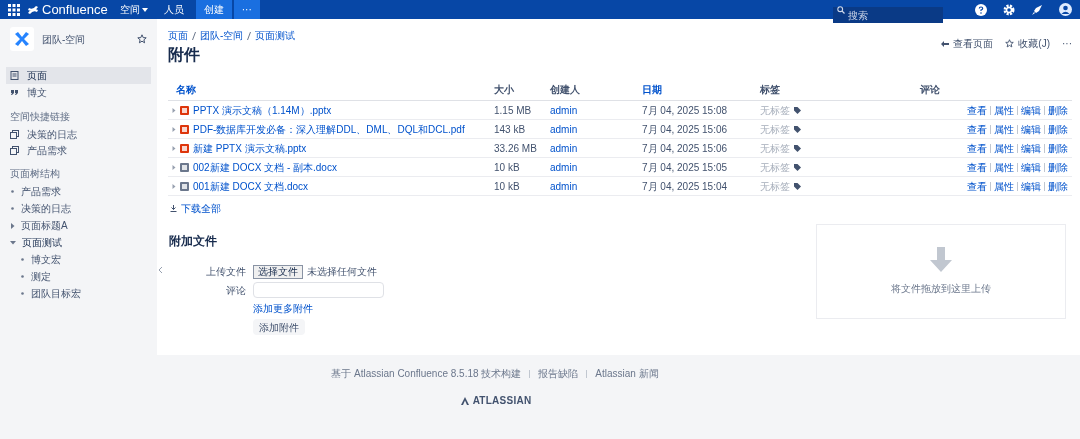 This screenshot has width=1080, height=439. What do you see at coordinates (685, 110) in the screenshot?
I see `table-cell-text: 7月 04, 2025 15:08` at bounding box center [685, 110].